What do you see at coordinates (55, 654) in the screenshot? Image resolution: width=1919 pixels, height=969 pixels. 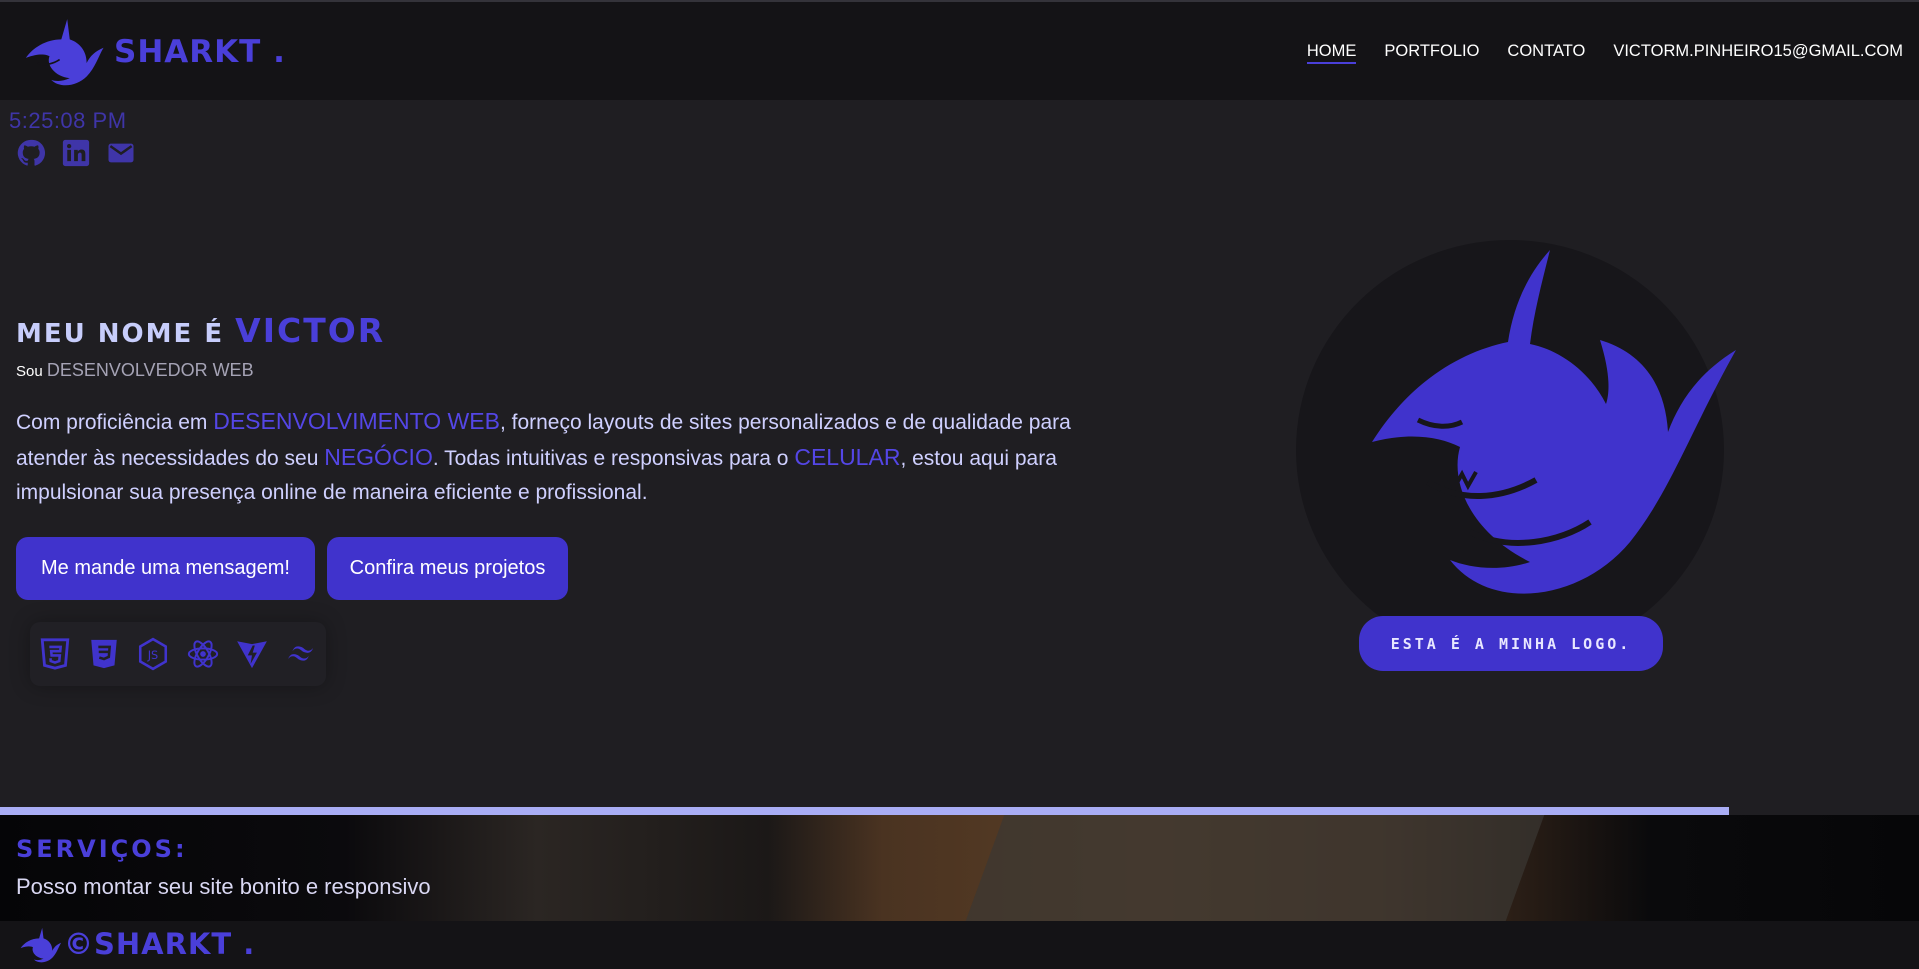 I see `html5-icon` at bounding box center [55, 654].